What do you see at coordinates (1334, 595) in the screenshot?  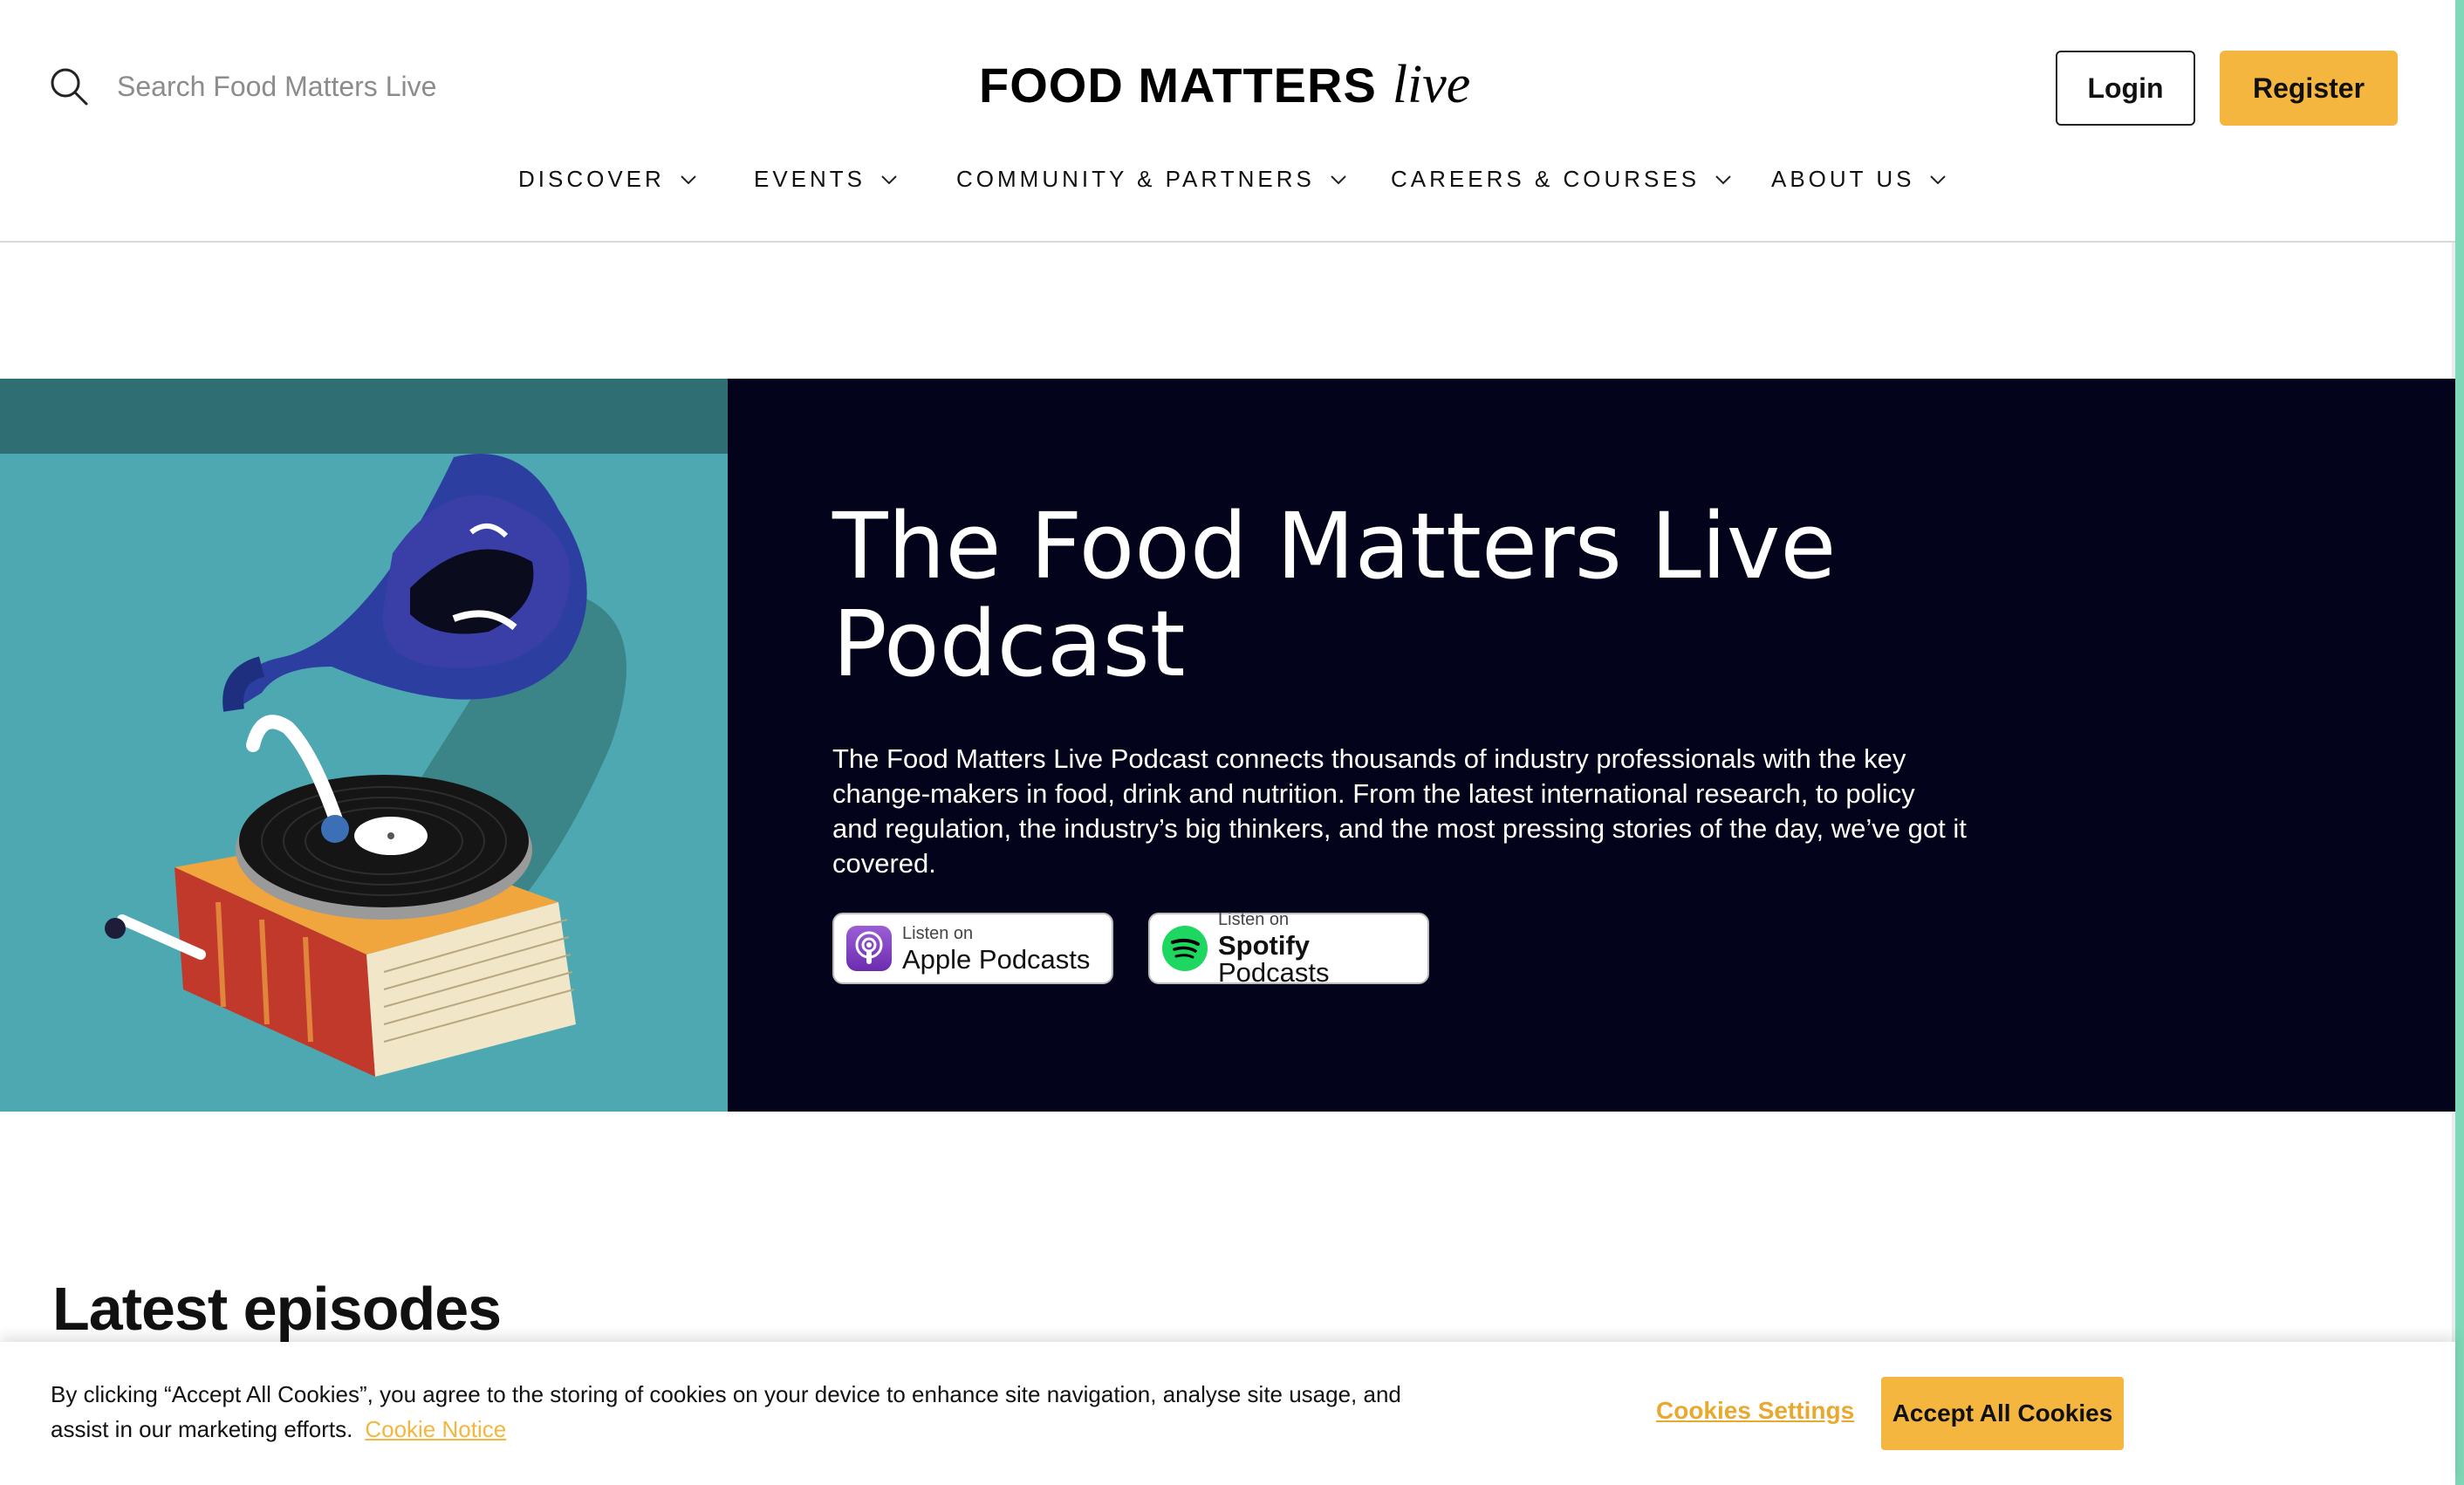 I see `page-title: The Food Matters Live Podcast` at bounding box center [1334, 595].